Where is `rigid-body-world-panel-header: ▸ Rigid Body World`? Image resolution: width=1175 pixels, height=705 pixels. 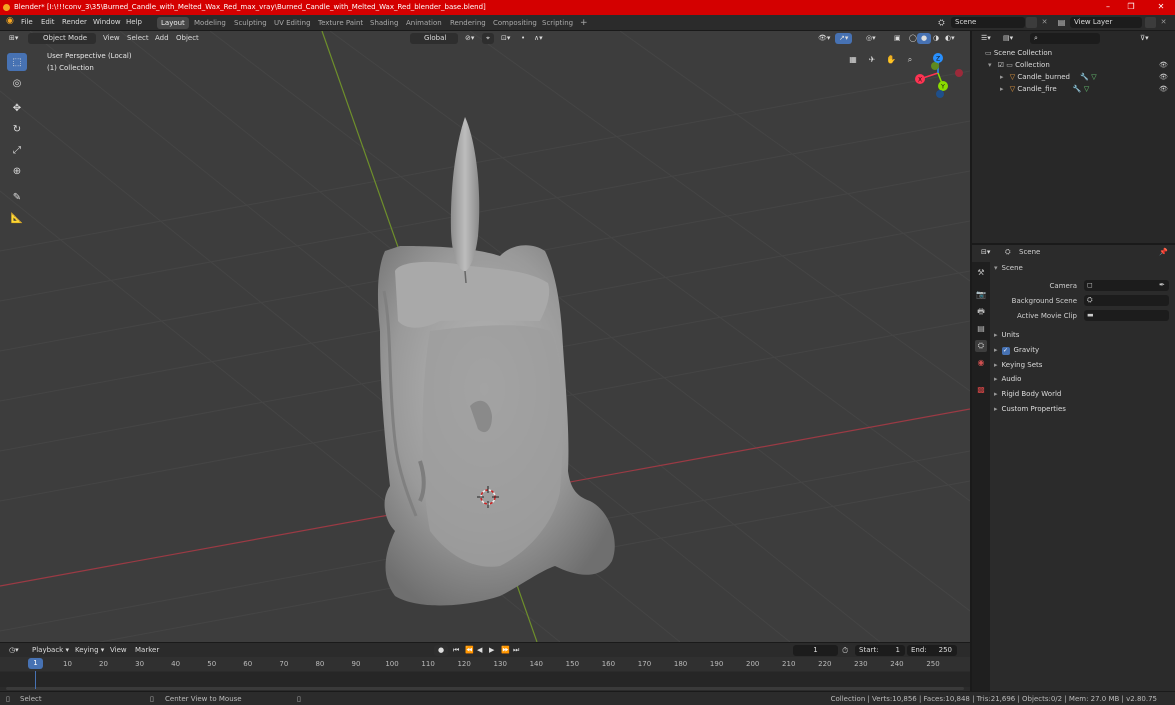
rigid-body-world-panel-header: ▸ Rigid Body World is located at coordinates (1027, 394).